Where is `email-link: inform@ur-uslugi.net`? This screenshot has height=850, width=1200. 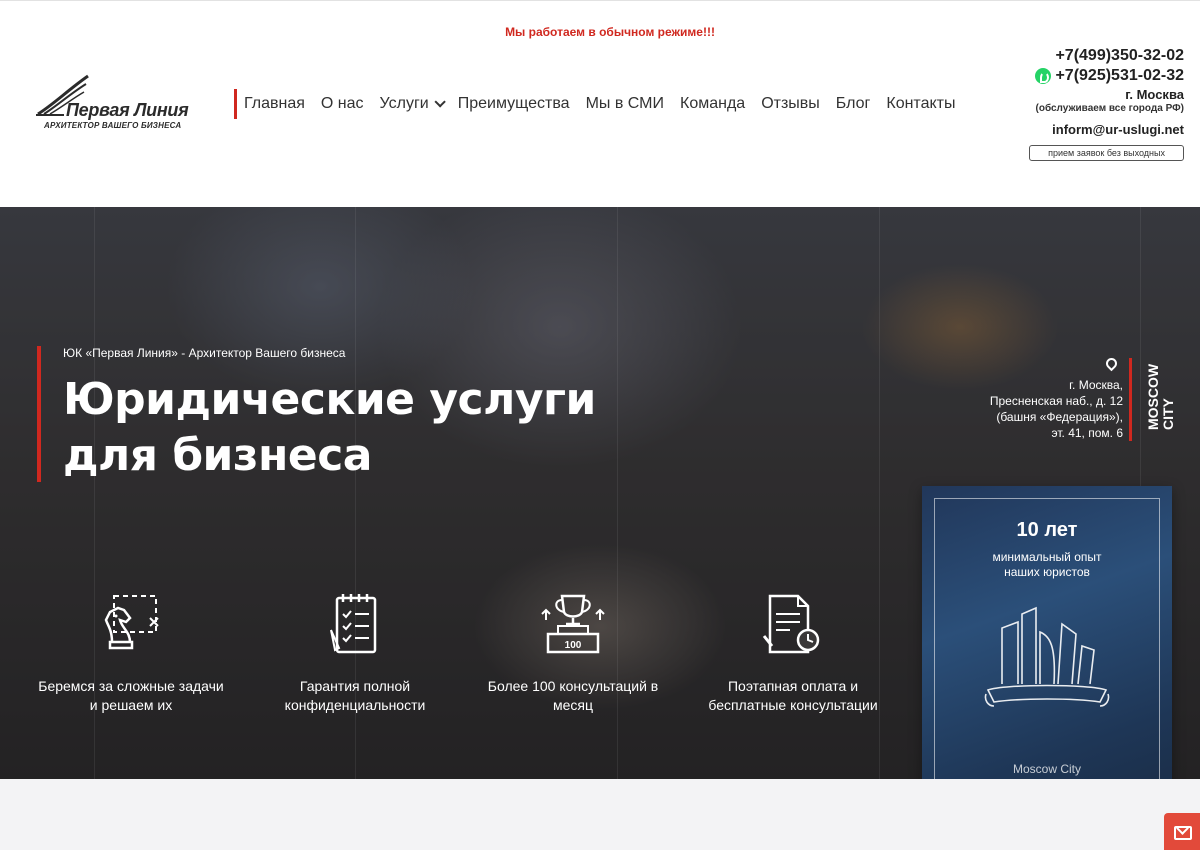 email-link: inform@ur-uslugi.net is located at coordinates (1074, 129).